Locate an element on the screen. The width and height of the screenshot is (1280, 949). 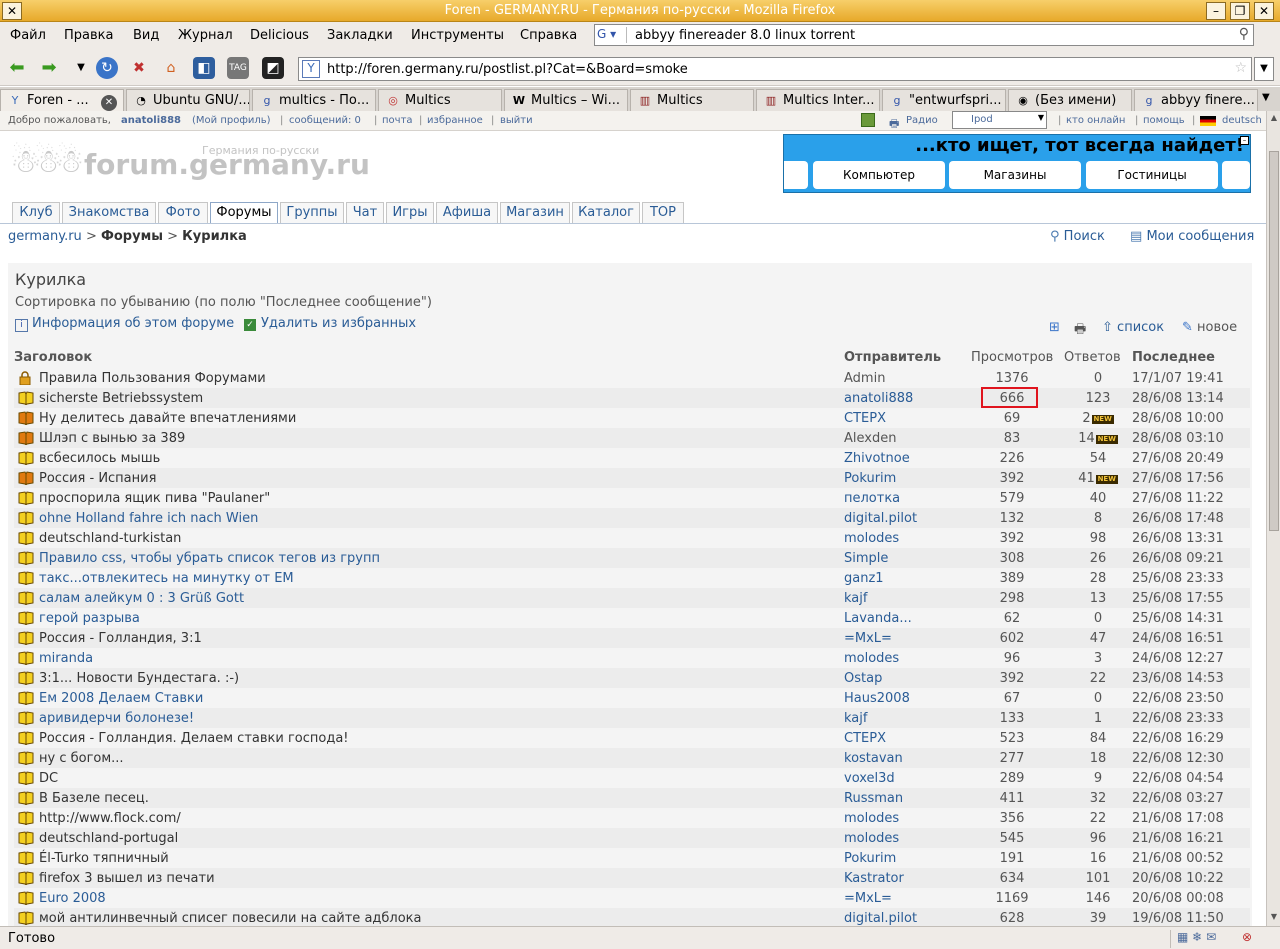
site-logo: ☃☃☃ forum.germany.ru Германия по-русски is located at coordinates (189, 167).